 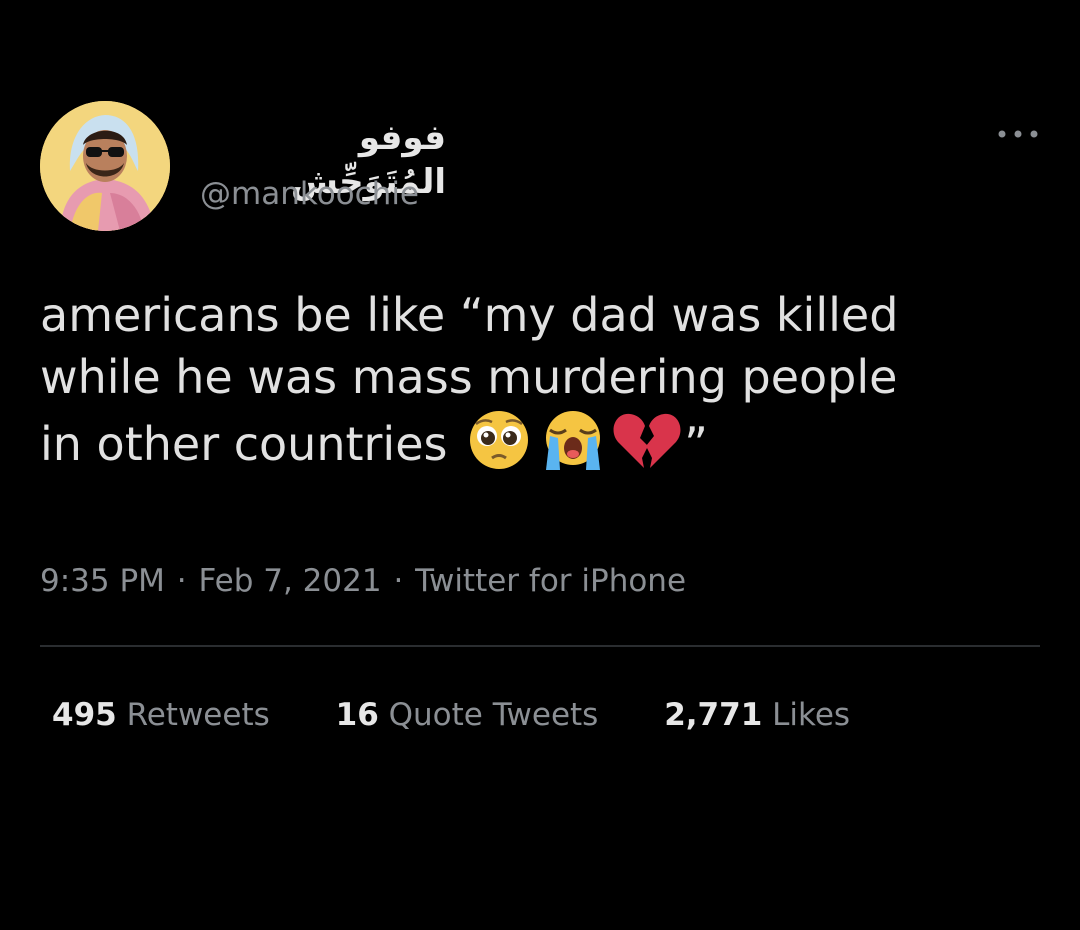 I want to click on quote-tweets-stat: 16 Quote Tweets, so click(x=467, y=715).